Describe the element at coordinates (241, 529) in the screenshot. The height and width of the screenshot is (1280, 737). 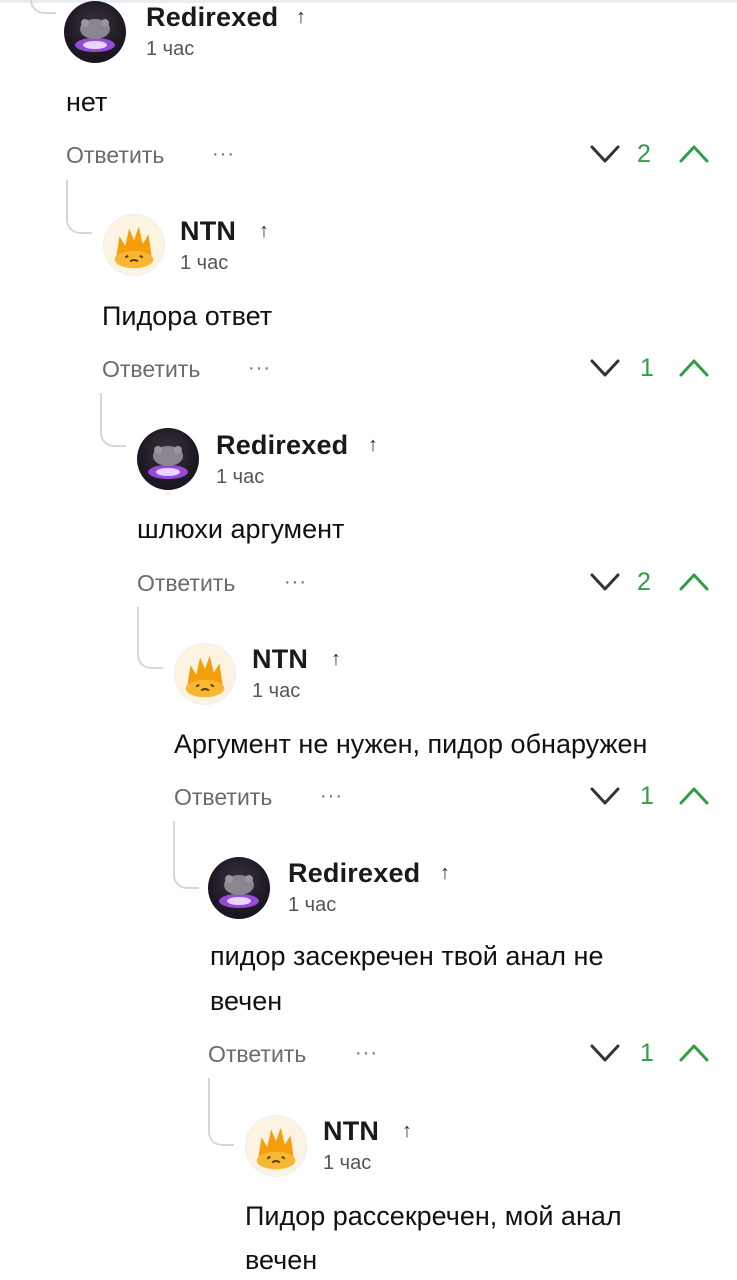
I see `comment-text: шлюхи аргумент` at that location.